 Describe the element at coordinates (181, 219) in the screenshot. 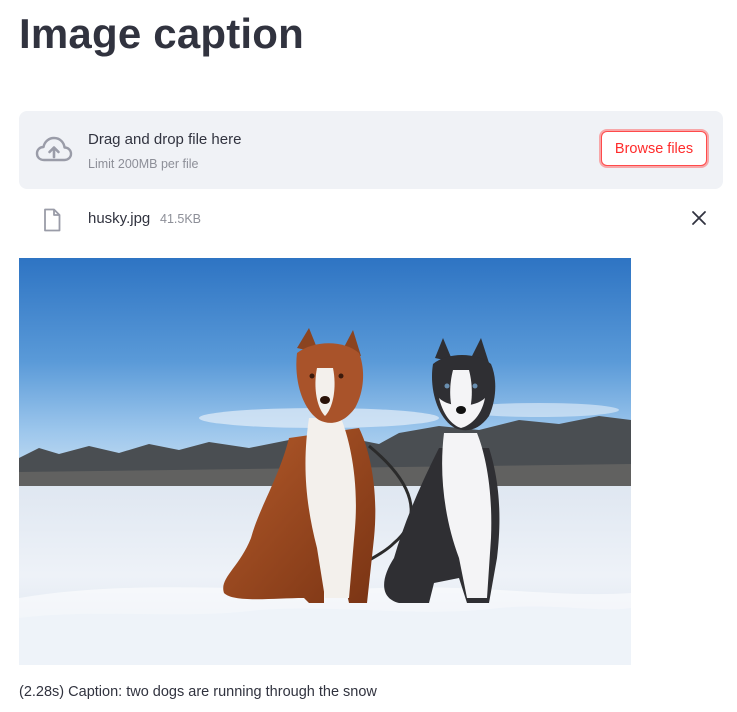

I see `file-size: 41.5KB` at that location.